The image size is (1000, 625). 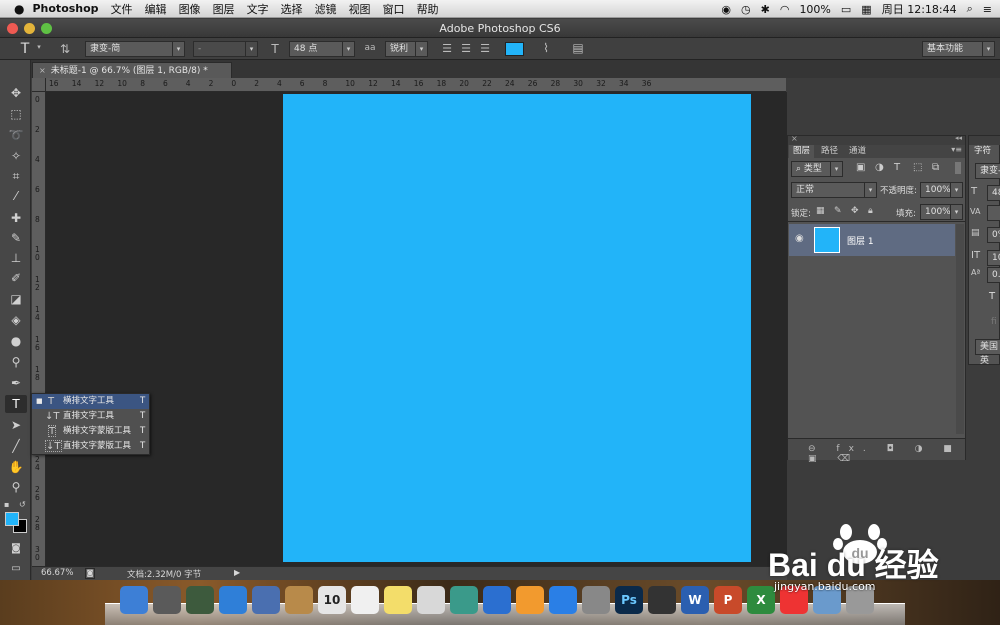 What do you see at coordinates (993, 193) in the screenshot?
I see `character-size-field: 48` at bounding box center [993, 193].